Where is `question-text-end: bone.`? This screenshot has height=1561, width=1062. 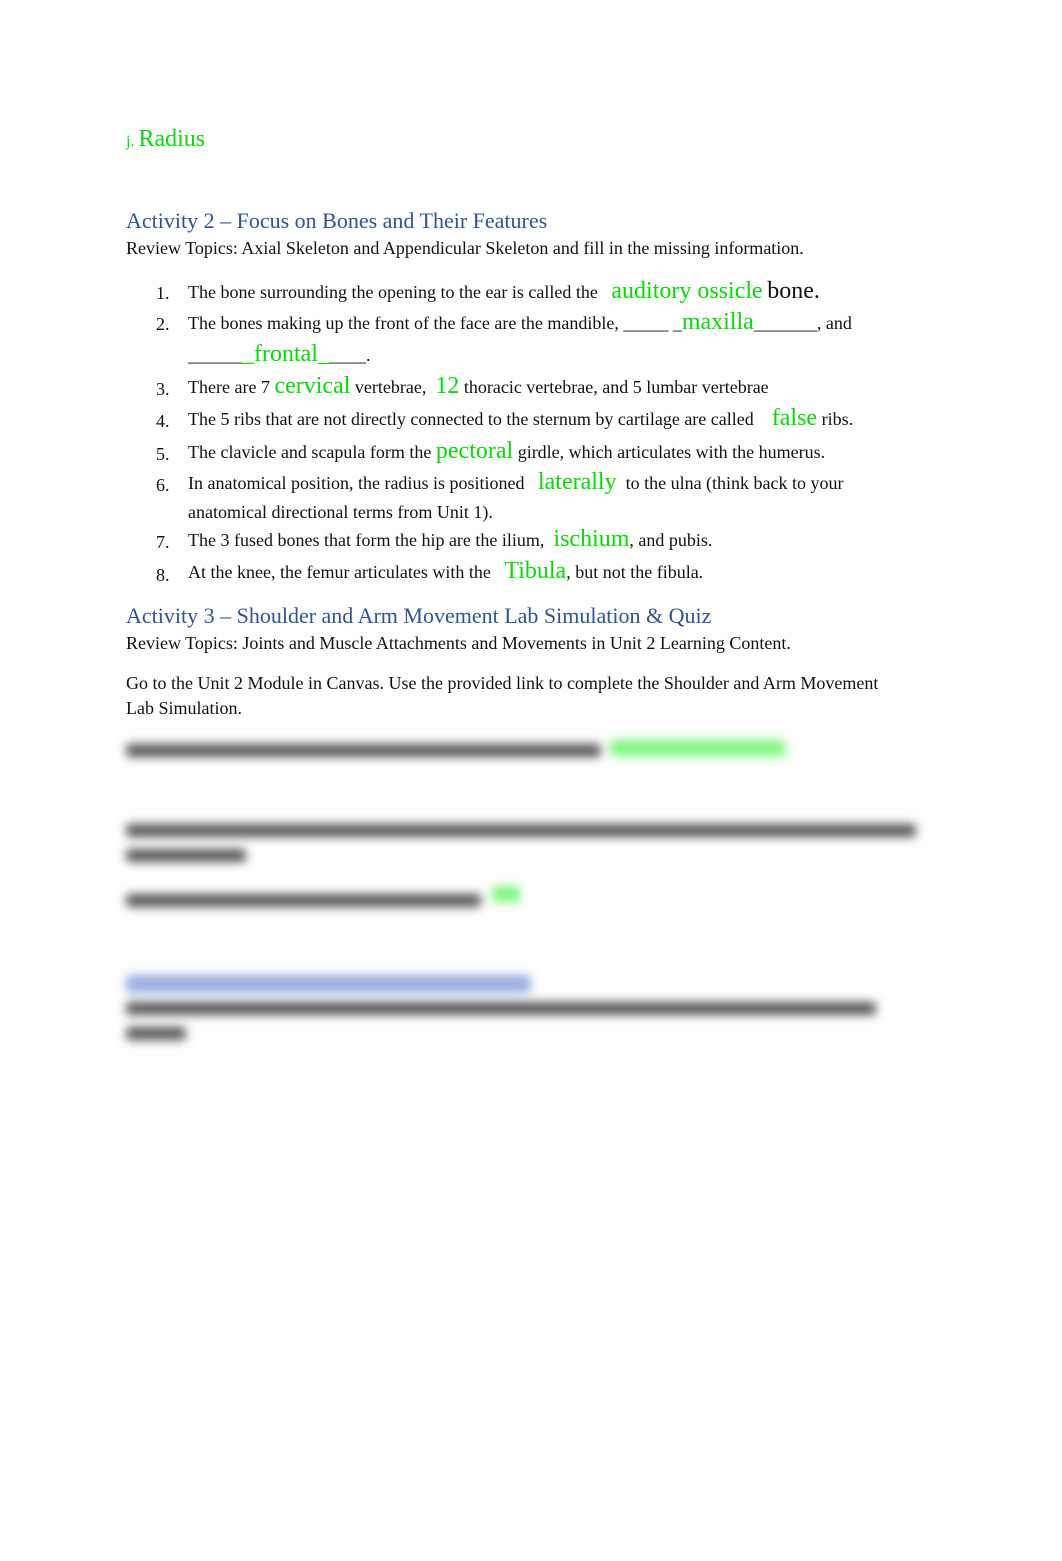
question-text-end: bone. is located at coordinates (793, 291).